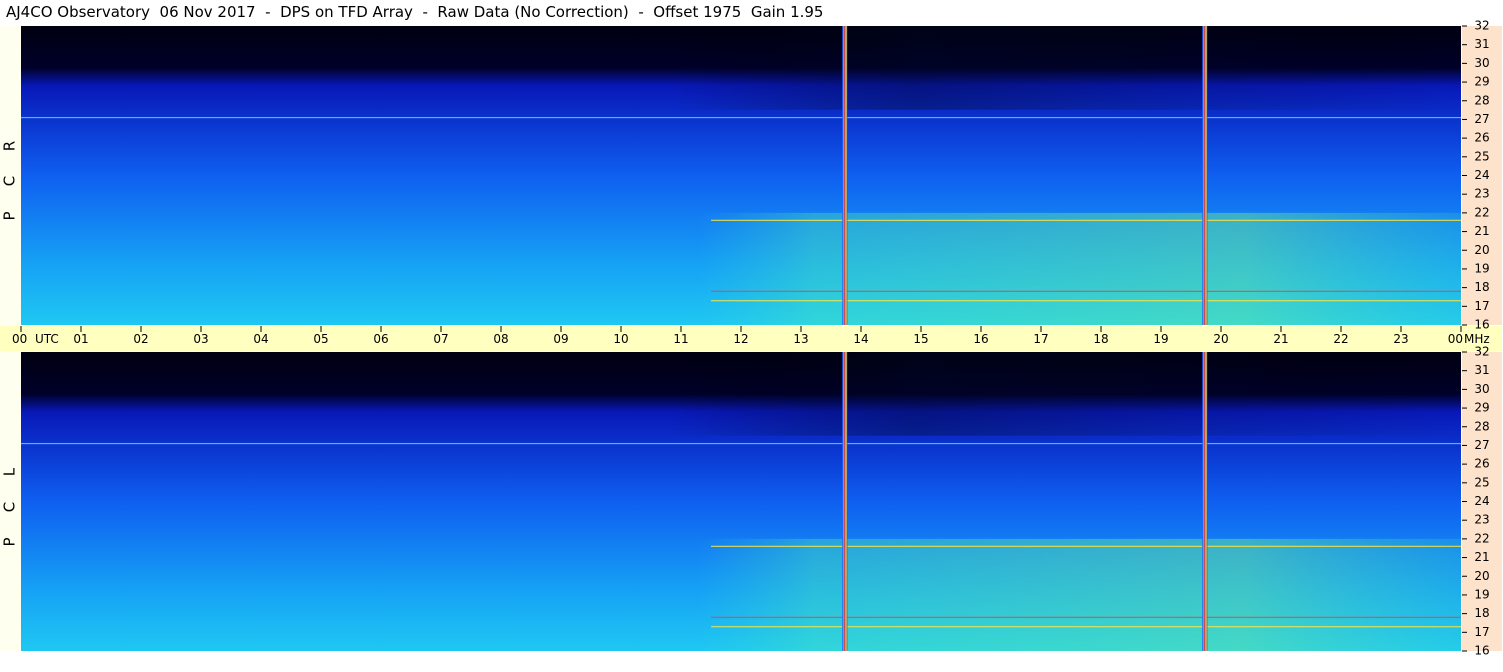 This screenshot has height=672, width=1503. Describe the element at coordinates (1040, 339) in the screenshot. I see `x-tick-label: 17` at that location.